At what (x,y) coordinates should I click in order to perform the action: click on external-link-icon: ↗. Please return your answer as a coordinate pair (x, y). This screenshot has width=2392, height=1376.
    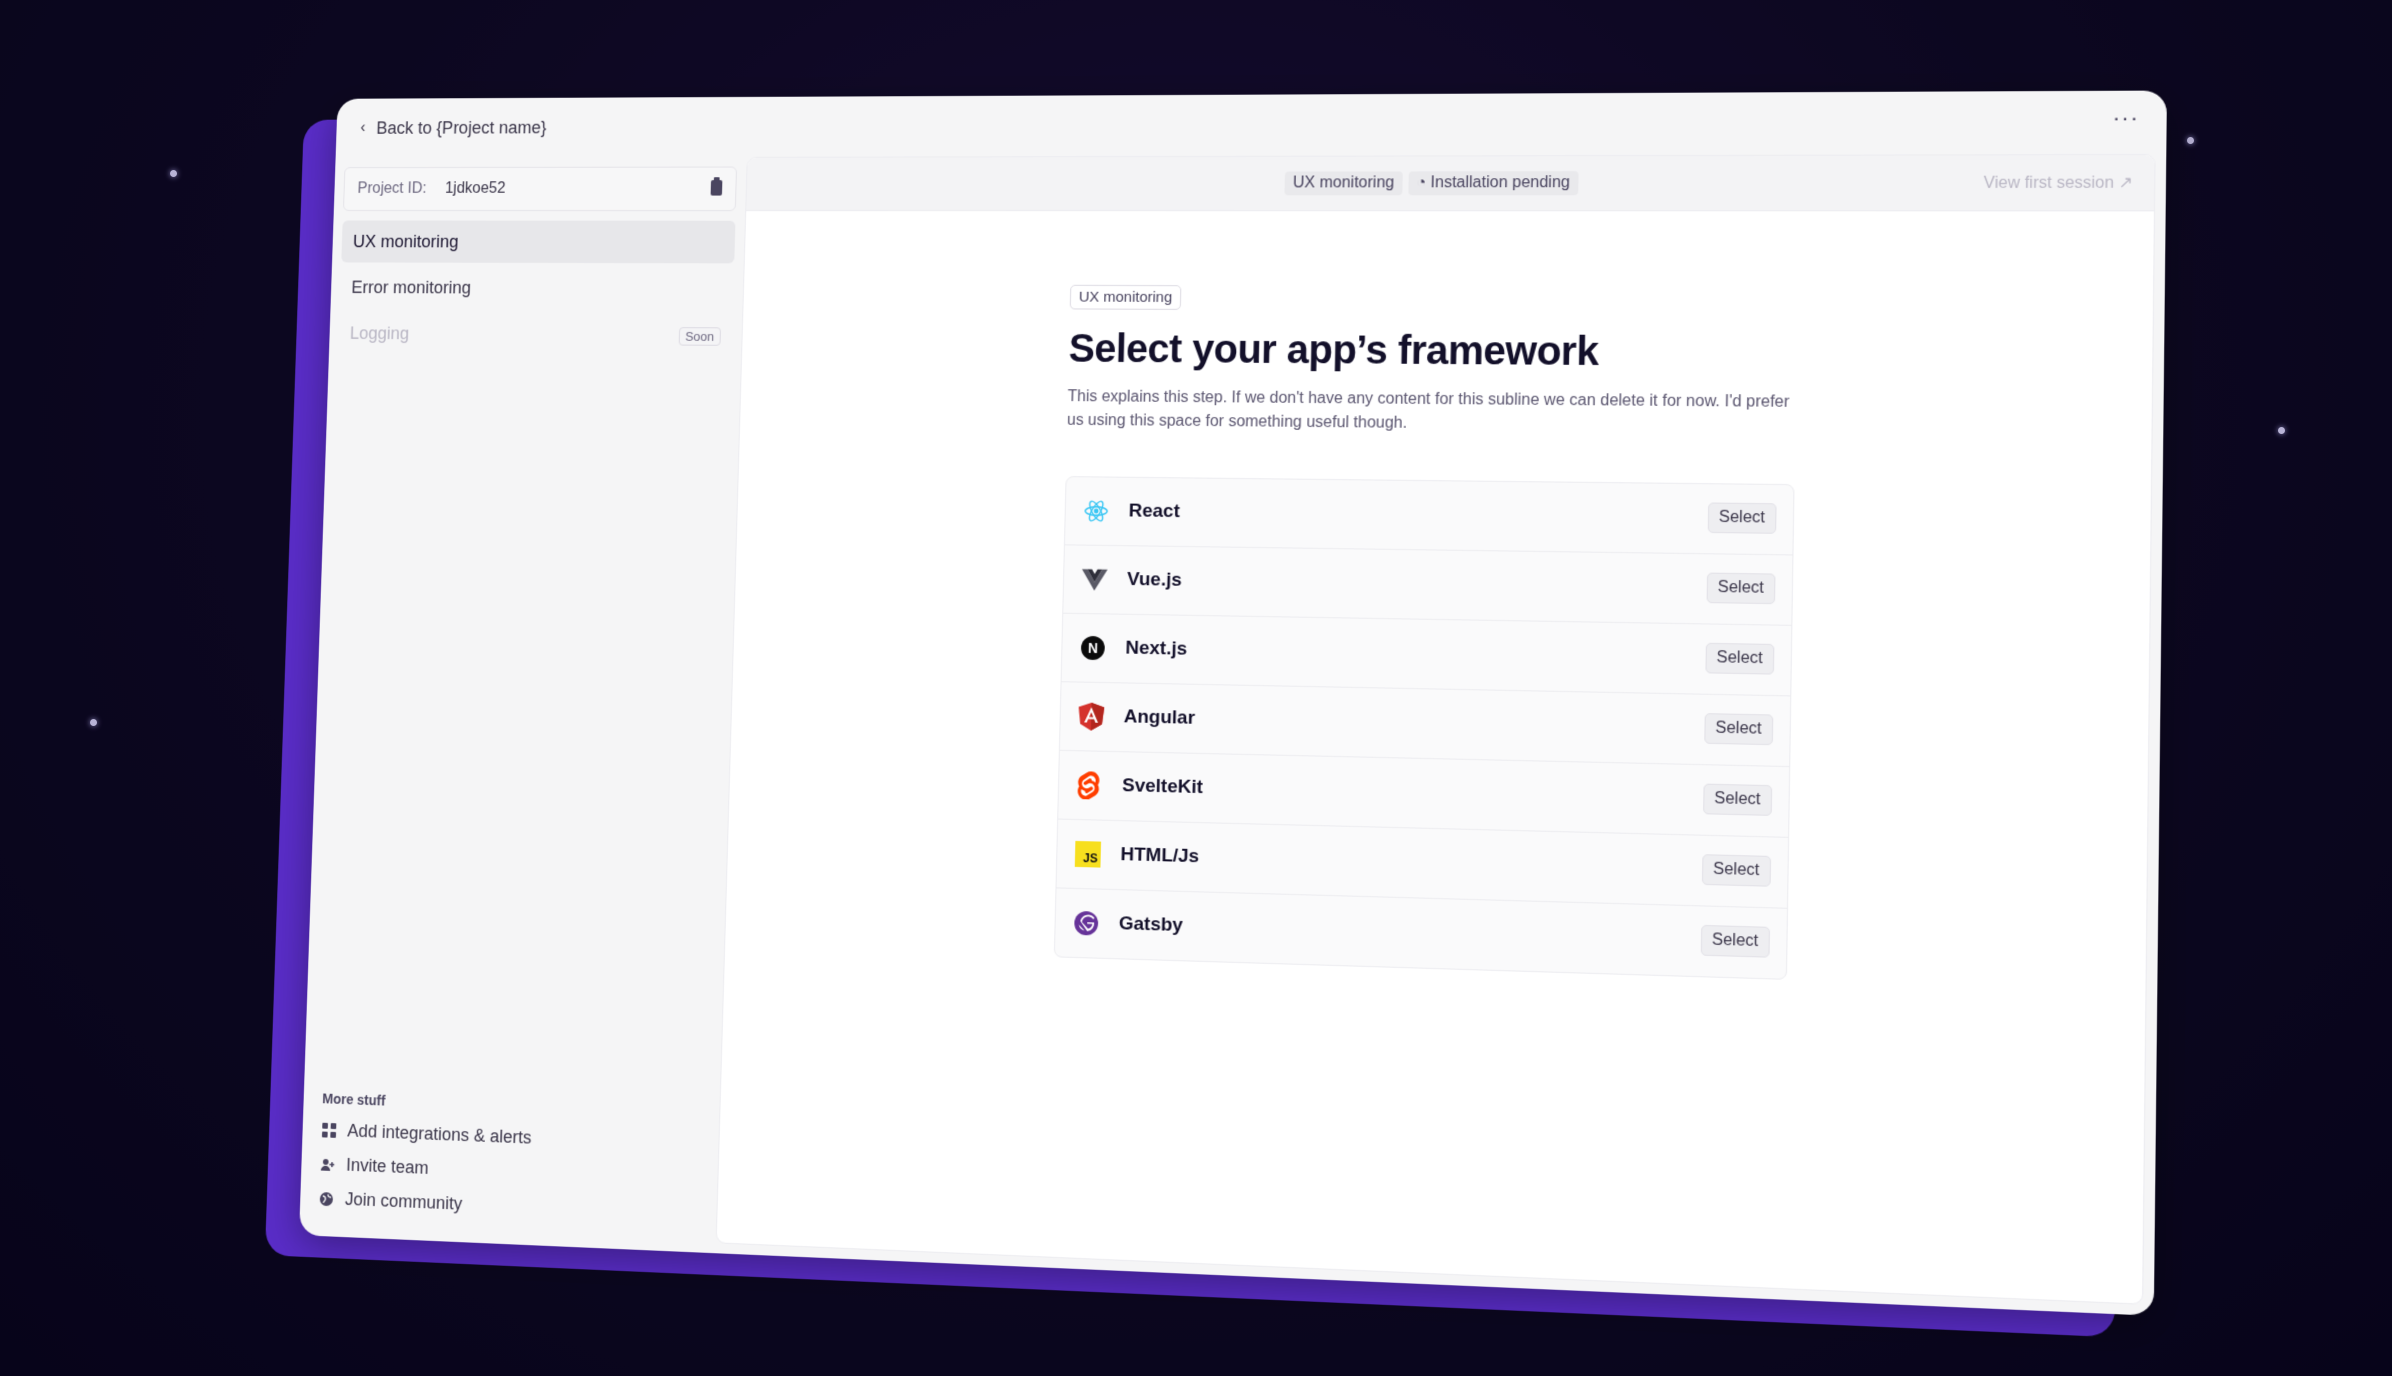
    Looking at the image, I should click on (2126, 183).